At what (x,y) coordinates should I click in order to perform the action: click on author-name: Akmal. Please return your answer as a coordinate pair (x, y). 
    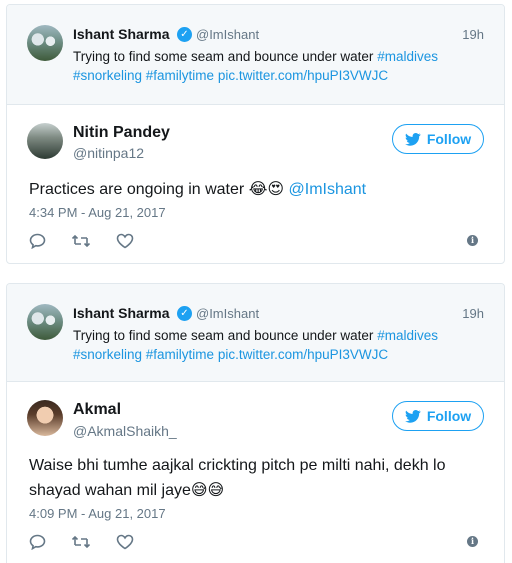
    Looking at the image, I should click on (97, 410).